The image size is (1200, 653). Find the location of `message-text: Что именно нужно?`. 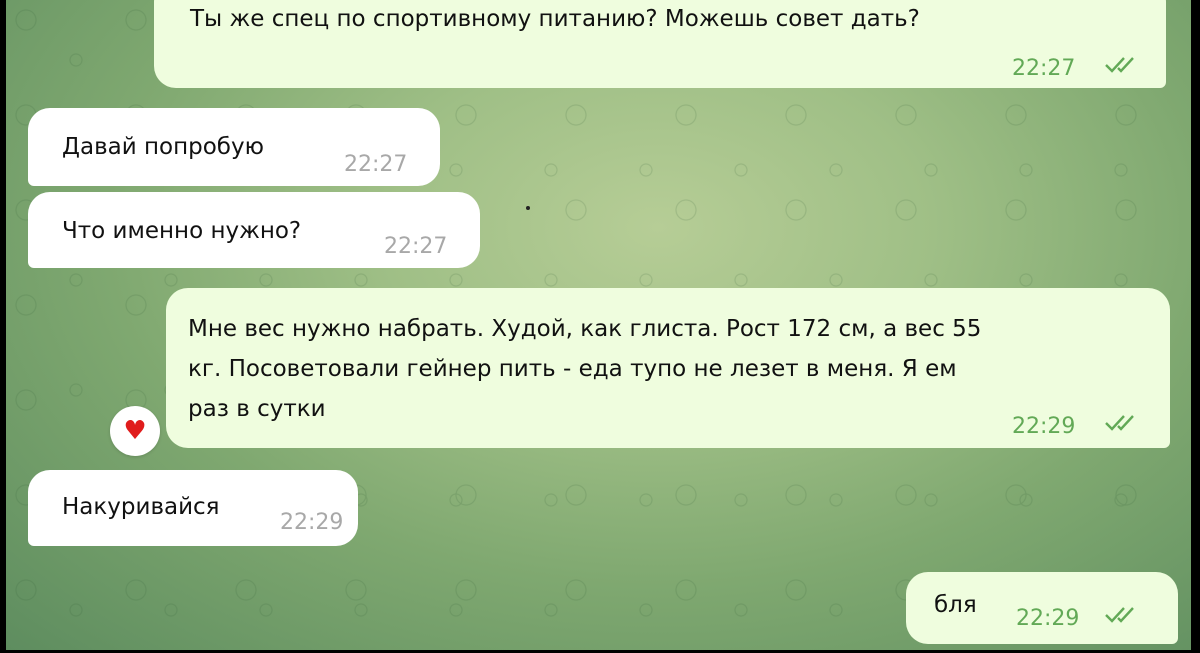

message-text: Что именно нужно? is located at coordinates (182, 231).